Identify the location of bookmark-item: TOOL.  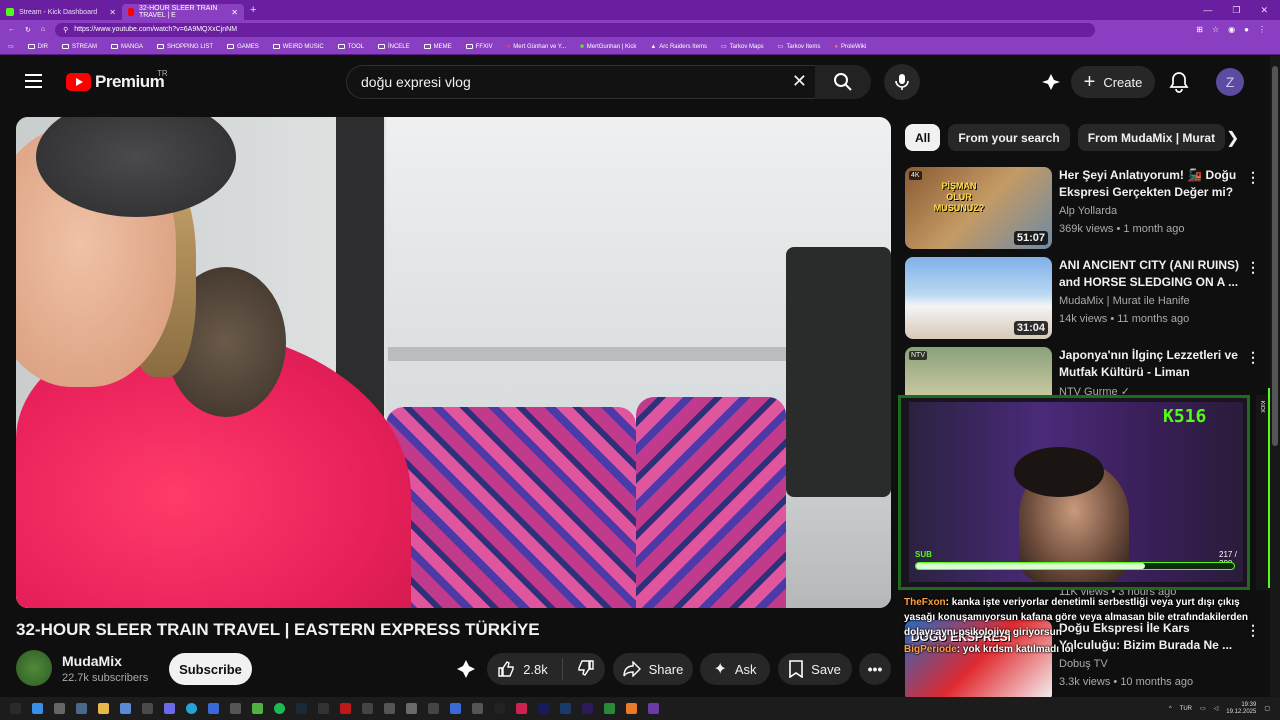
(350, 47).